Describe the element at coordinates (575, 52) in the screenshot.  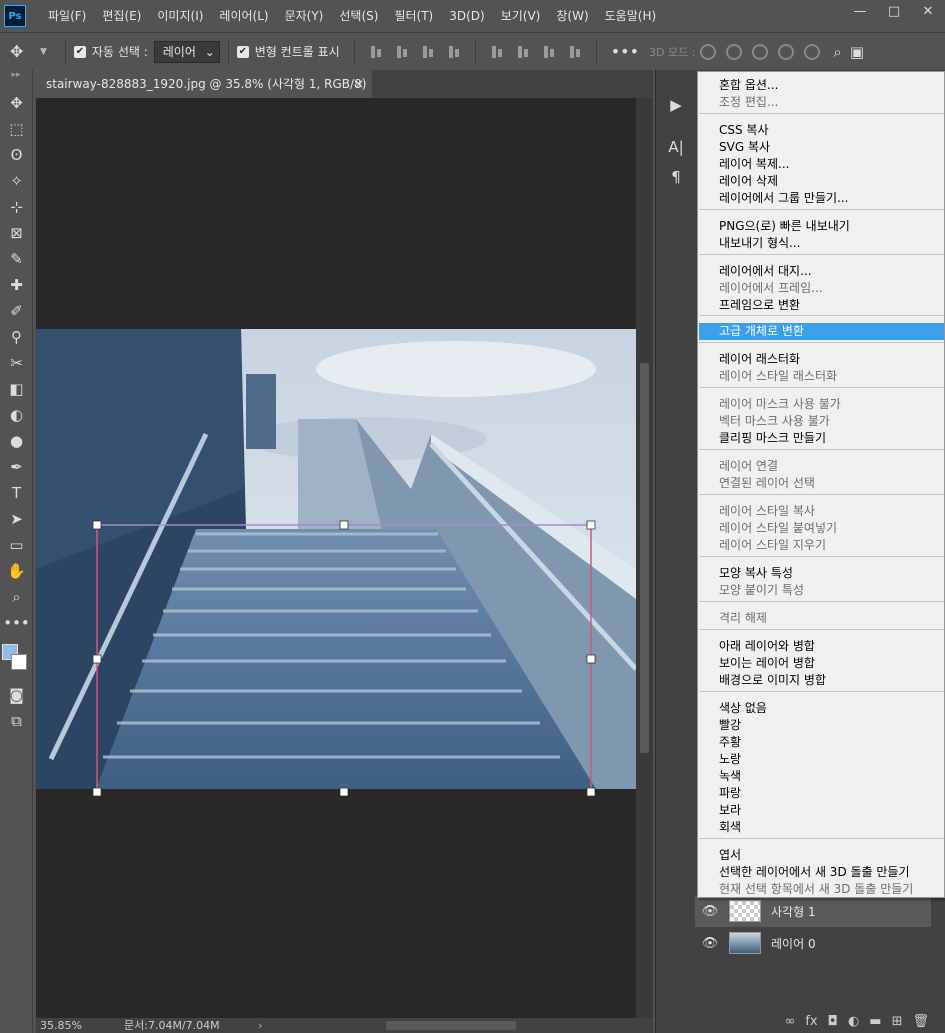
I see `distribute-vertical-icon` at that location.